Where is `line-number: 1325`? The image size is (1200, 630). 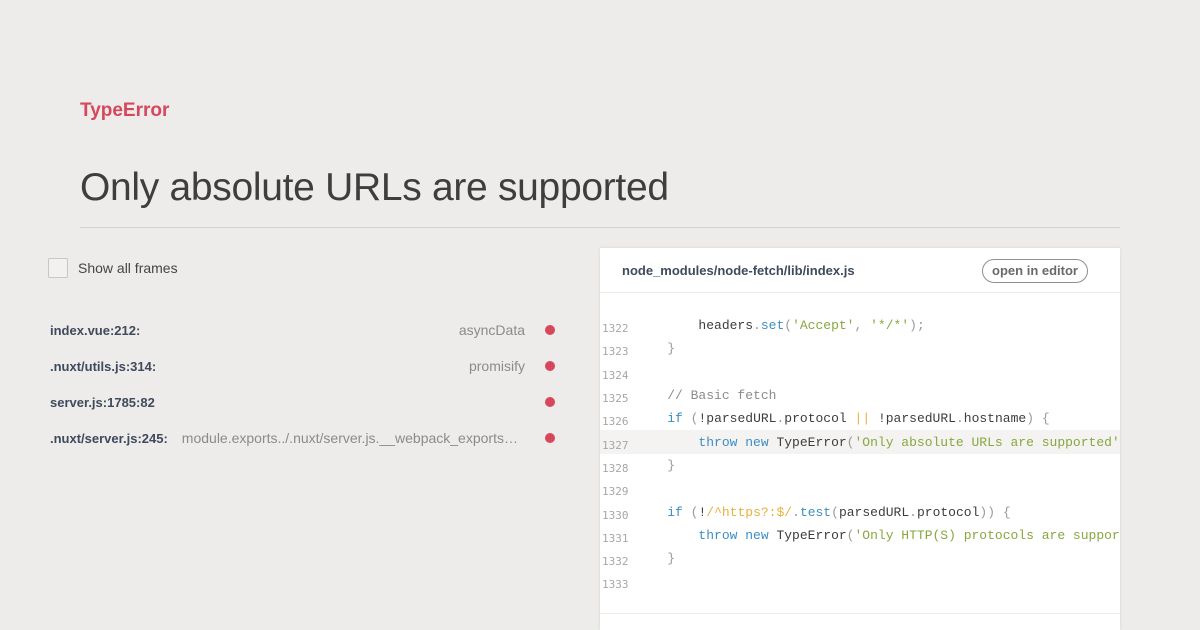 line-number: 1325 is located at coordinates (615, 399).